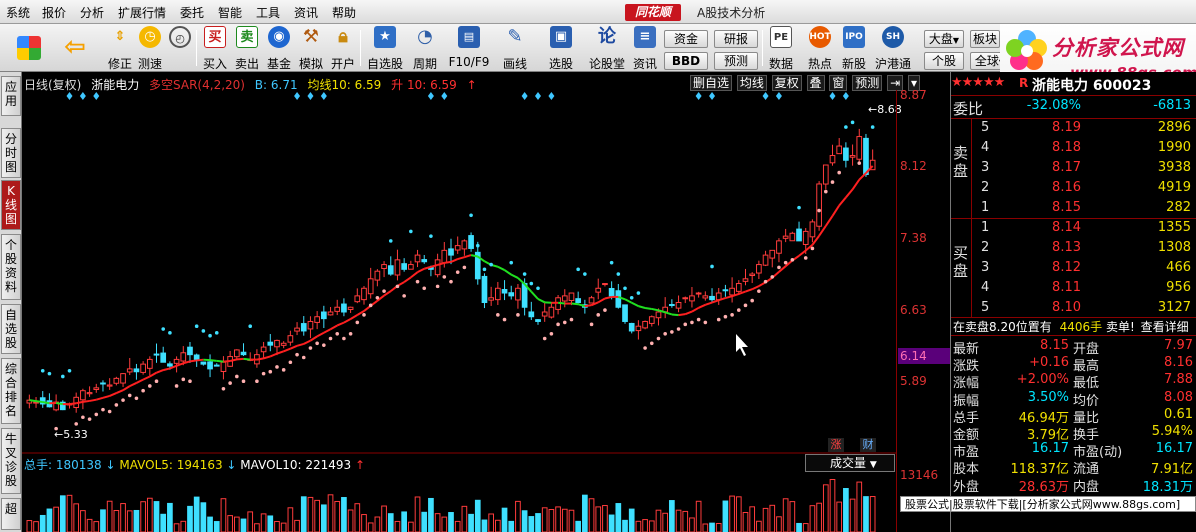 This screenshot has width=1196, height=532. What do you see at coordinates (838, 83) in the screenshot?
I see `window-button: 窗` at bounding box center [838, 83].